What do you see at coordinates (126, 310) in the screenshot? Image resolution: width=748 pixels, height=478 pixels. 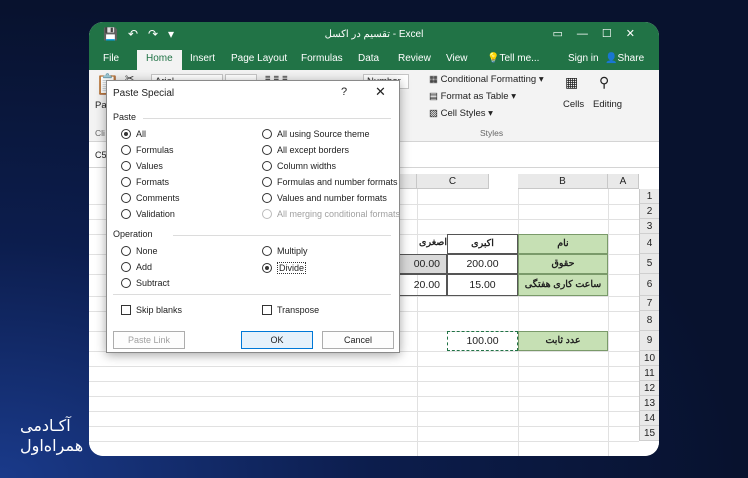 I see `checkbox-icon` at bounding box center [126, 310].